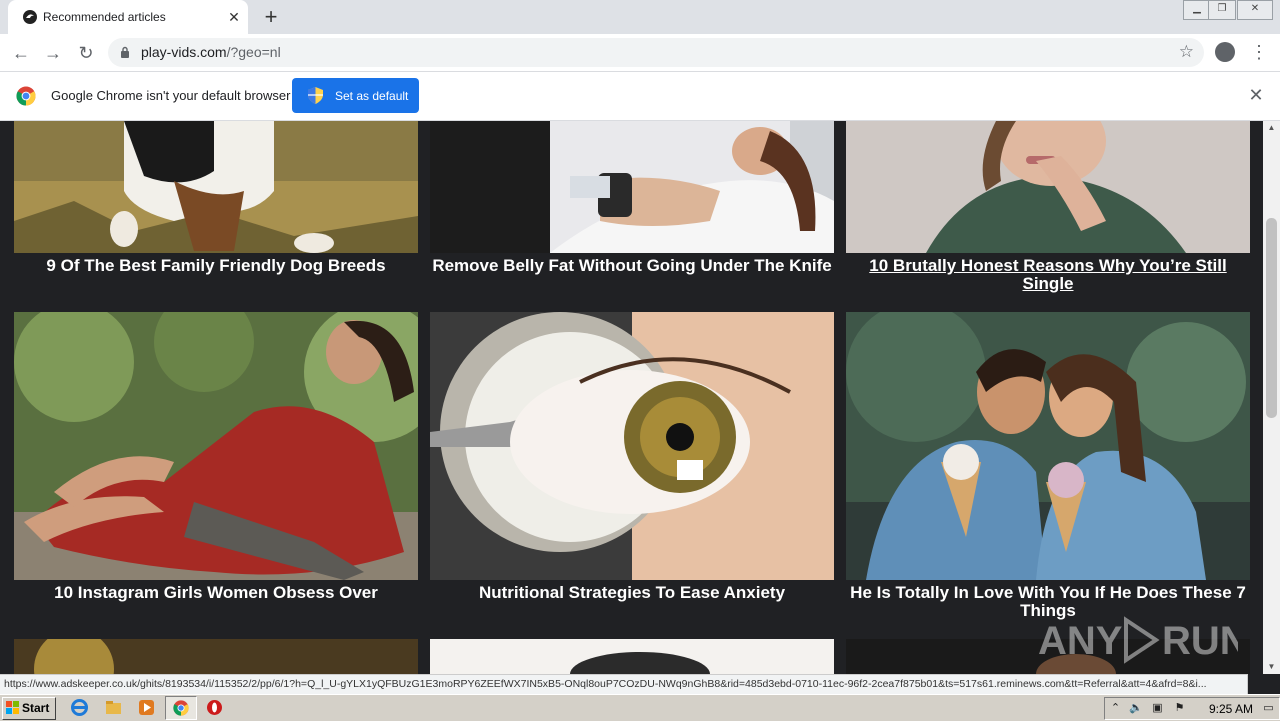 The height and width of the screenshot is (721, 1280). Describe the element at coordinates (1259, 53) in the screenshot. I see `chrome-menu-icon: ⋮` at that location.